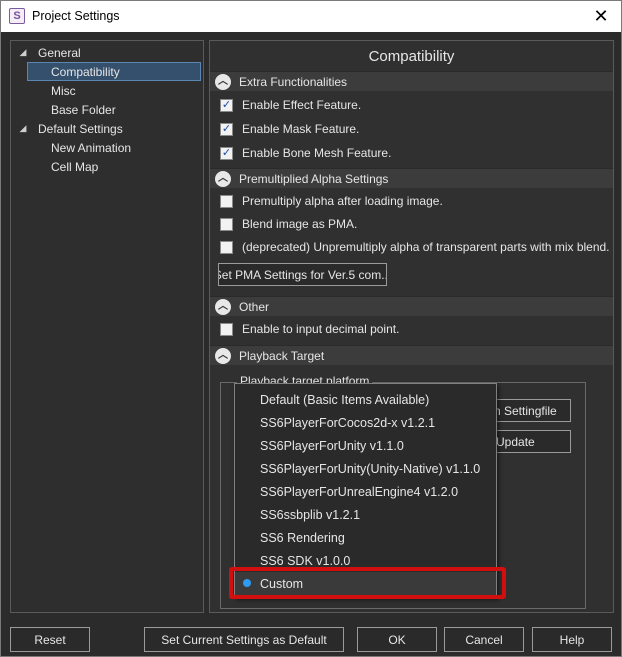 This screenshot has height=657, width=622. Describe the element at coordinates (50, 639) in the screenshot. I see `reset-button: Reset` at that location.